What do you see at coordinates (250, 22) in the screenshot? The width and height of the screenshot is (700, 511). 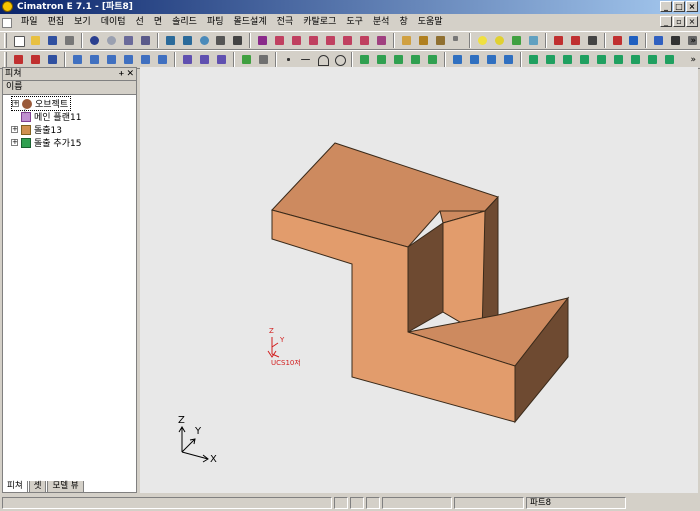 I see `menu-mold-design: 몰드설계` at bounding box center [250, 22].